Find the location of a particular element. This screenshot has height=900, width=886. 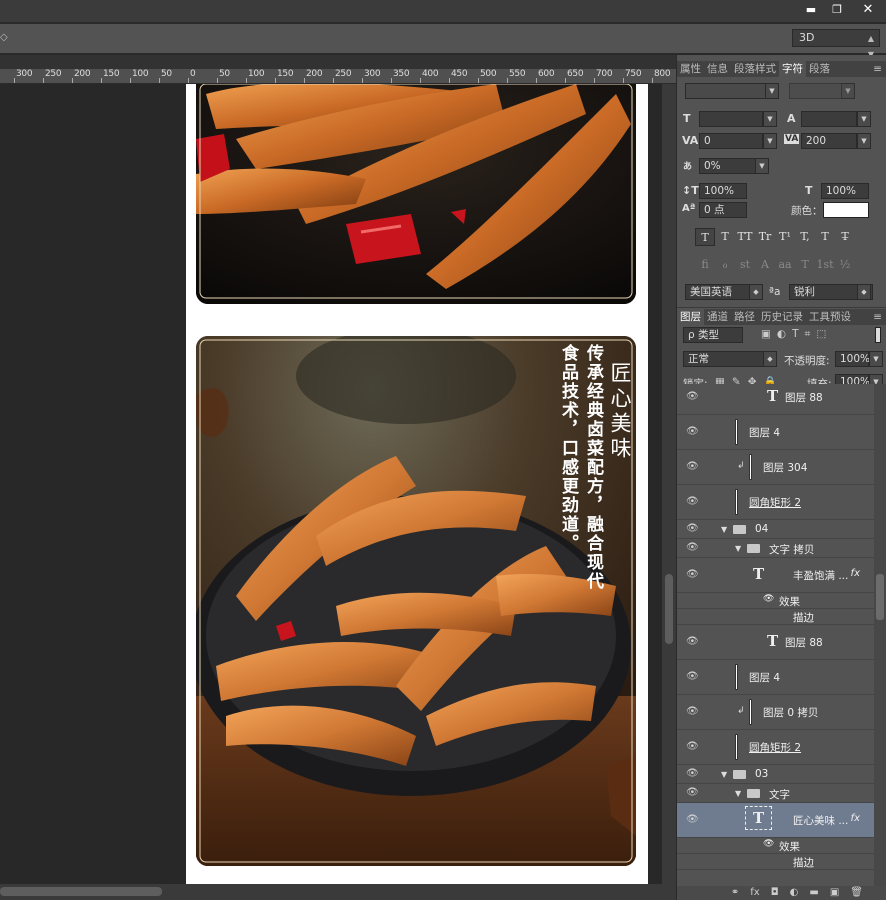

font-size-field is located at coordinates (731, 119).